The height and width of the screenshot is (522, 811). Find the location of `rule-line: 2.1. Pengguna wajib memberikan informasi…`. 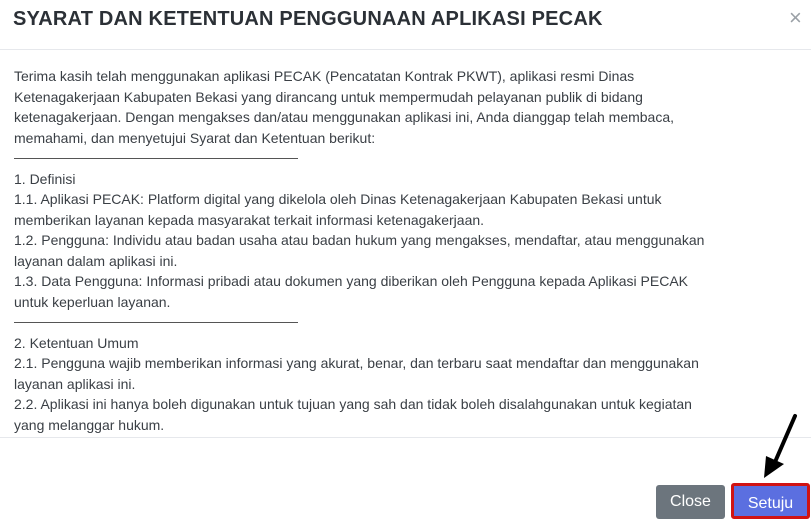

rule-line: 2.1. Pengguna wajib memberikan informasi… is located at coordinates (356, 363).